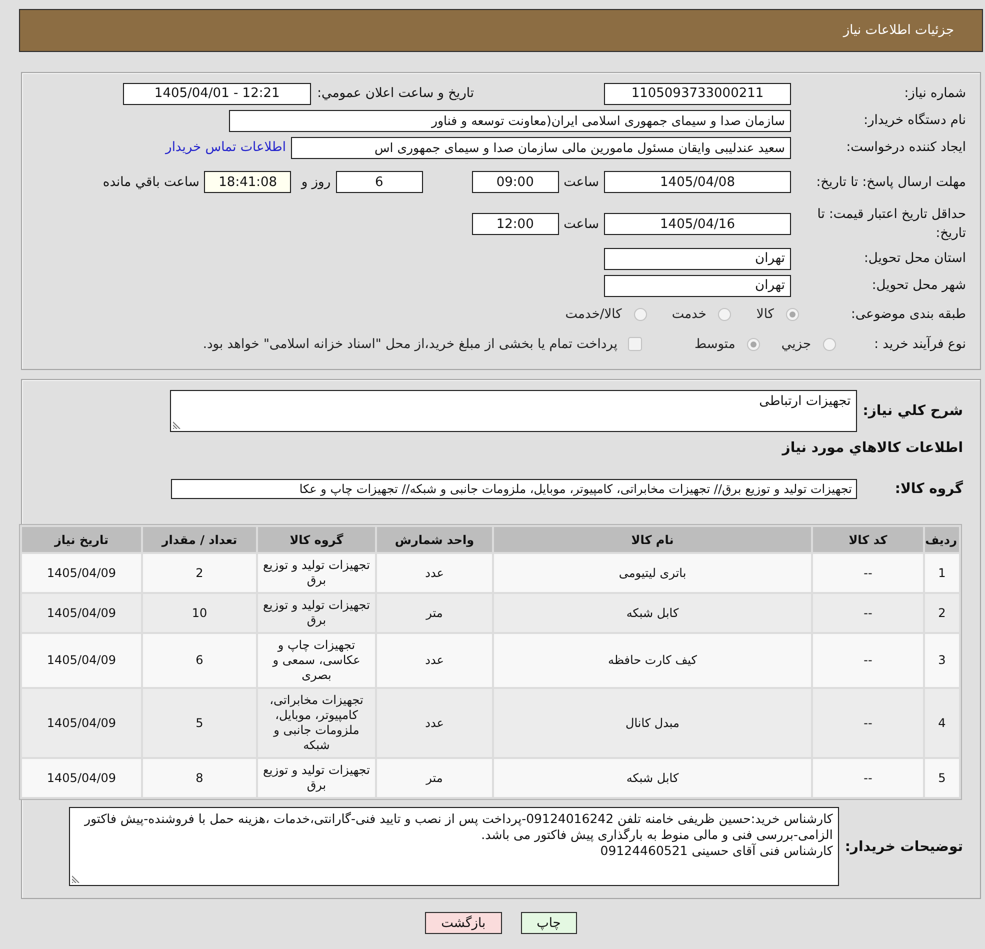 This screenshot has width=985, height=949. I want to click on days-field: 6, so click(379, 182).